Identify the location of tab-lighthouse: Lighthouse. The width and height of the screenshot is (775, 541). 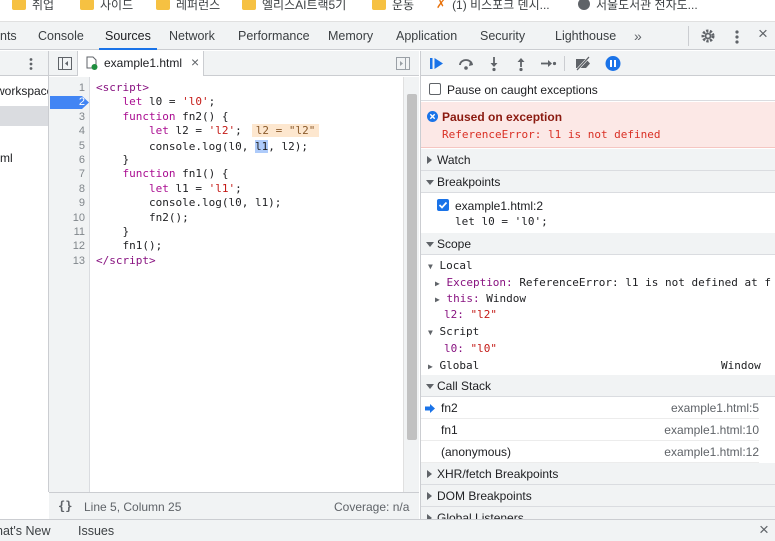
(585, 36).